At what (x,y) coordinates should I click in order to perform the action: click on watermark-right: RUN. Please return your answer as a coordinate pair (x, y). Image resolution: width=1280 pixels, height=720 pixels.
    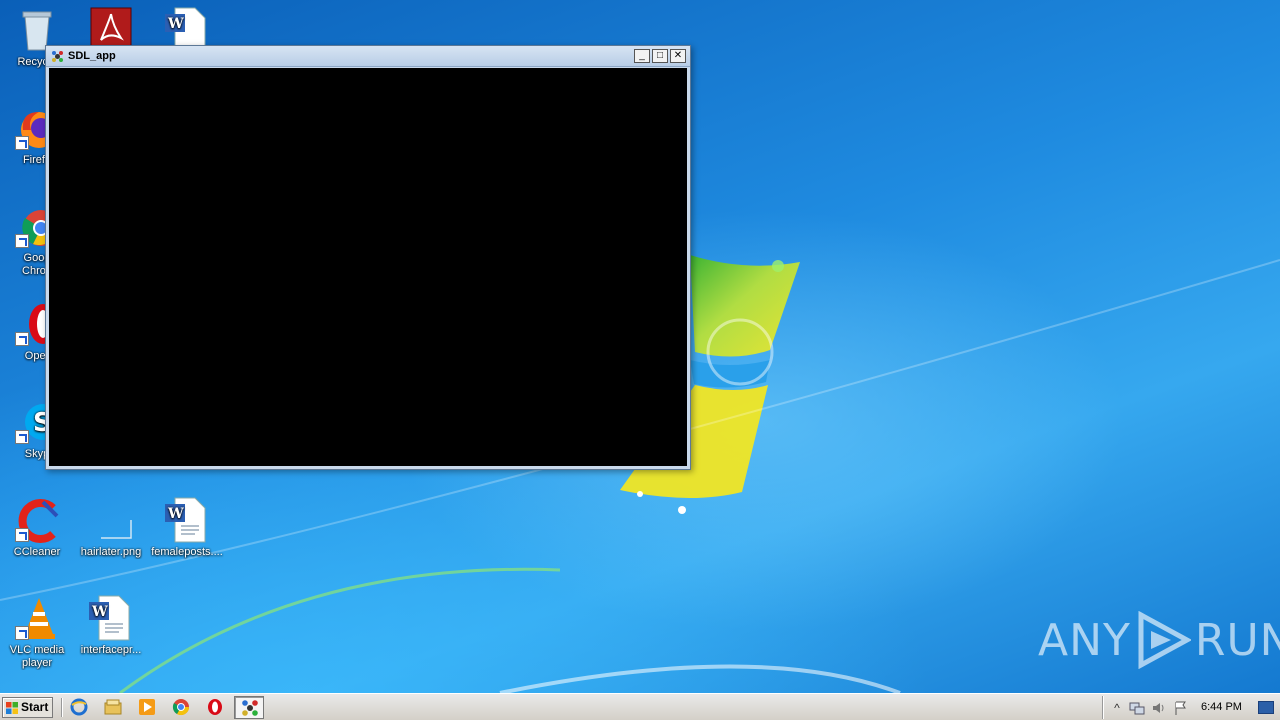
    Looking at the image, I should click on (1237, 640).